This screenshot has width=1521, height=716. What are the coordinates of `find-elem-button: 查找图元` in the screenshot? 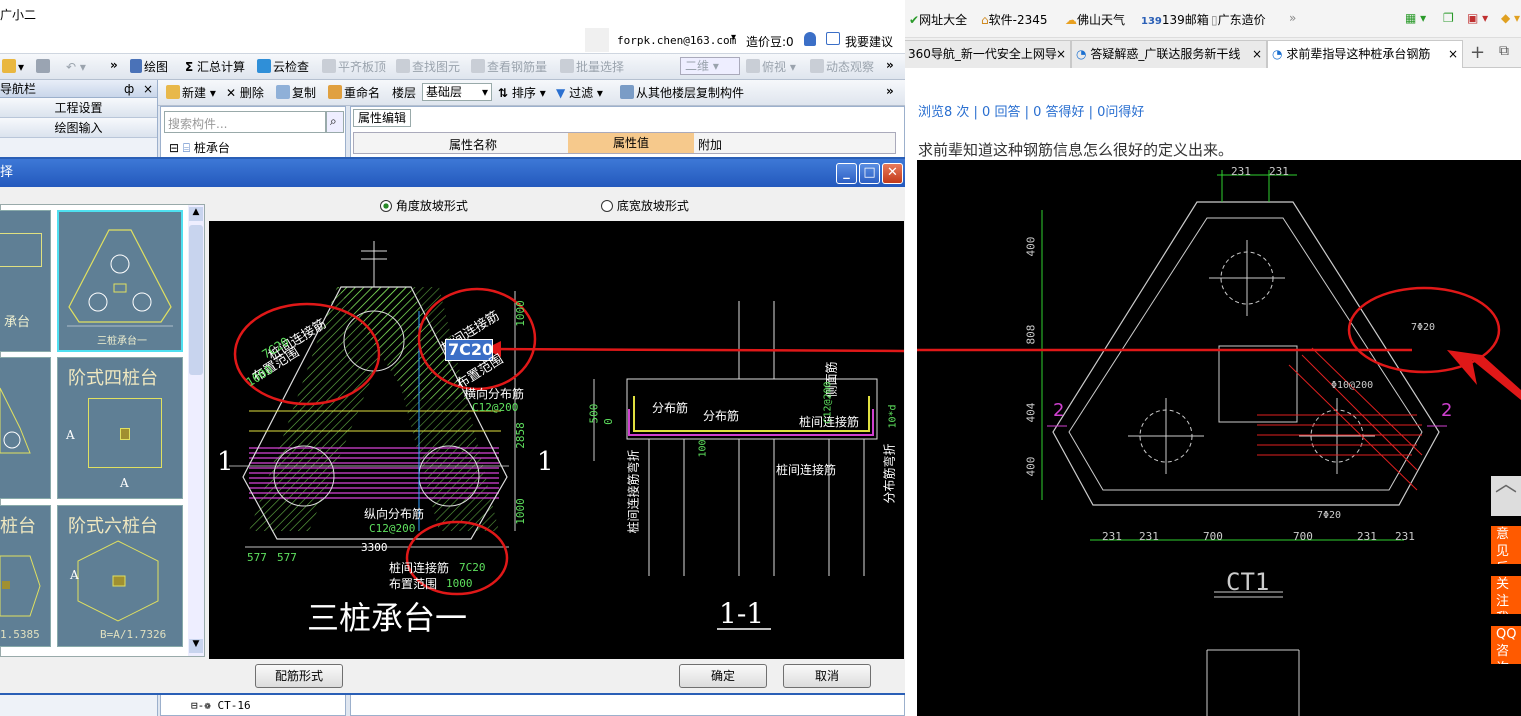 It's located at (428, 67).